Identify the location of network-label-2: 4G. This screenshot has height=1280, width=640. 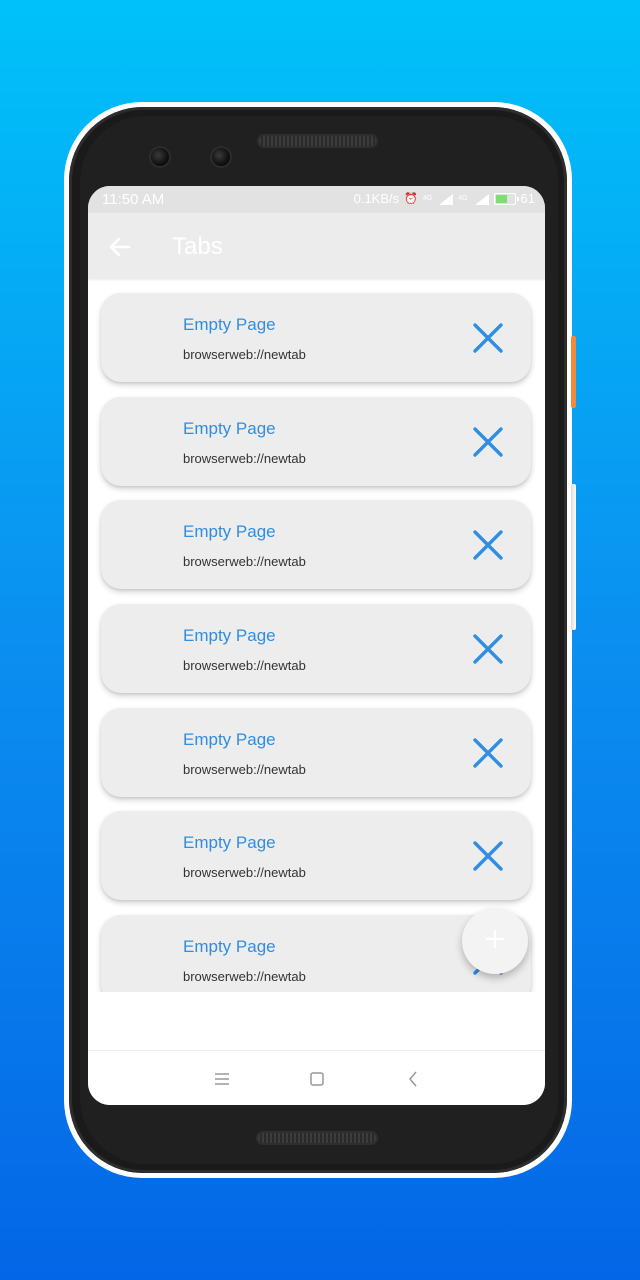
(463, 198).